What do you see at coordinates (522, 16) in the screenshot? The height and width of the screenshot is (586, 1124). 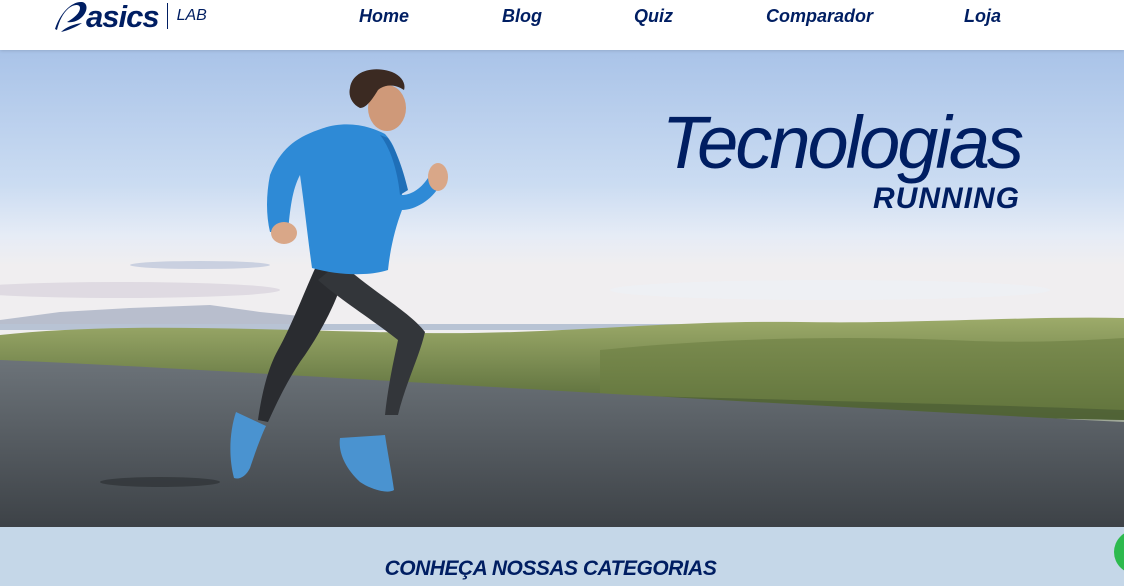 I see `nav-blog: Blog` at bounding box center [522, 16].